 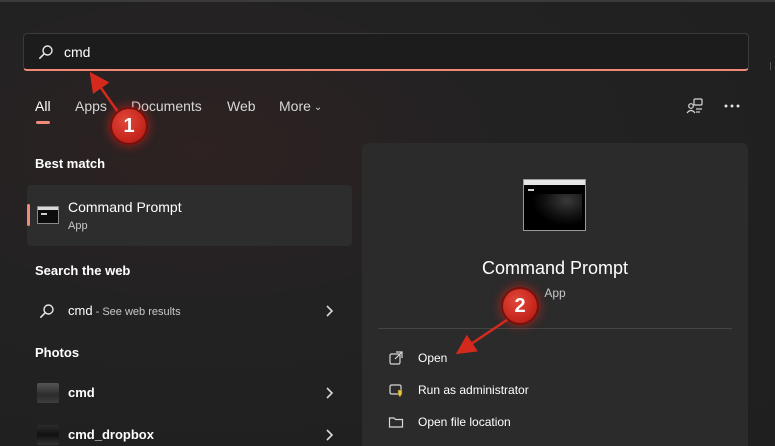 I want to click on search-web-heading: Search the web, so click(x=83, y=270).